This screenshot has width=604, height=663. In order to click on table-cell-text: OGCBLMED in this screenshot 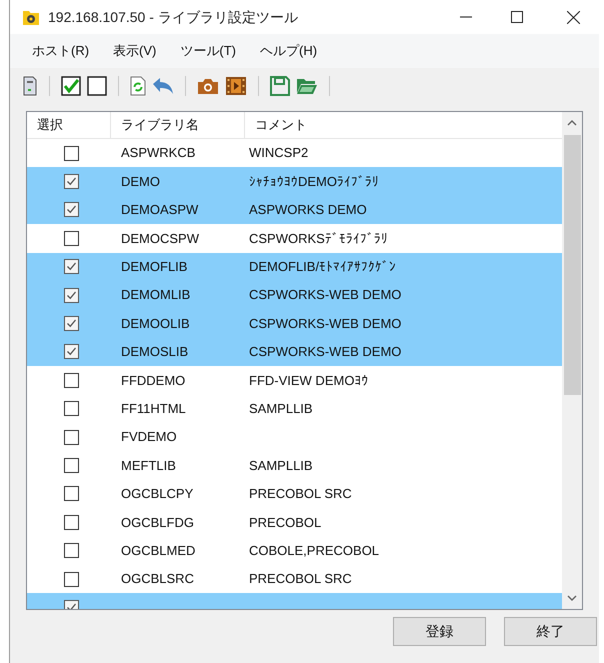, I will do `click(158, 551)`.